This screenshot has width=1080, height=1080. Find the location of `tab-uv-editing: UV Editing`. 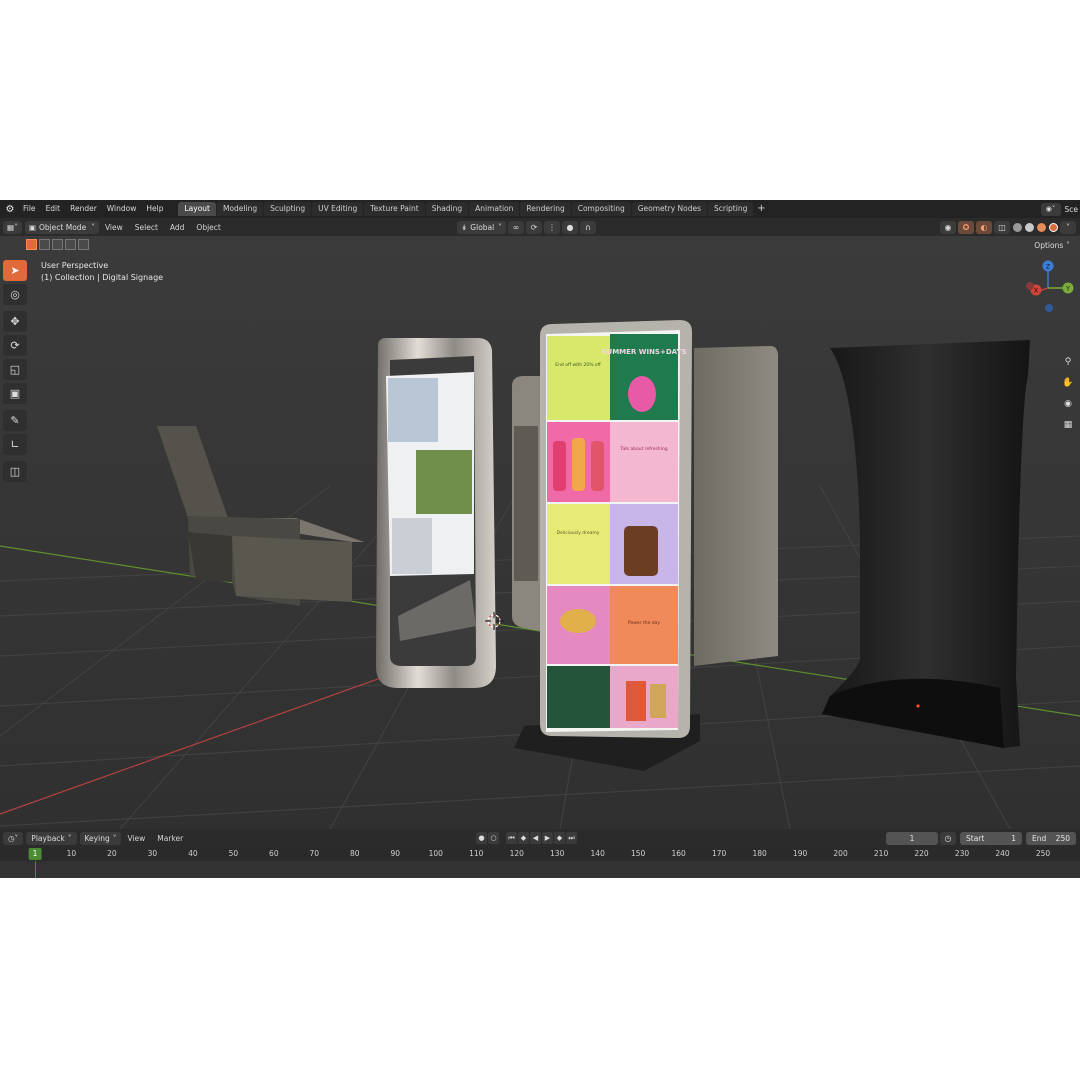

tab-uv-editing: UV Editing is located at coordinates (338, 209).